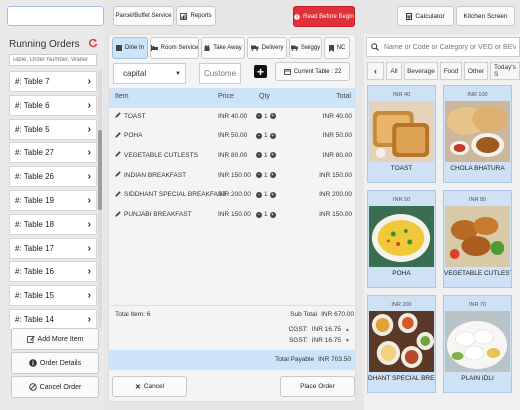 The image size is (520, 410). I want to click on product-price: INR 200, so click(401, 305).